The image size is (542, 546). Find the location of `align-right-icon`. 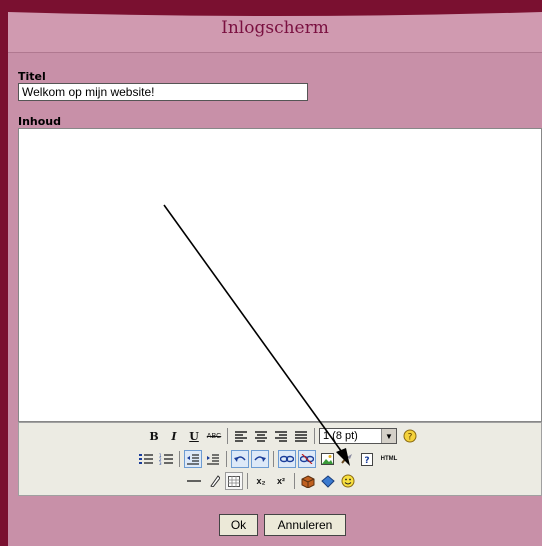

align-right-icon is located at coordinates (281, 436).